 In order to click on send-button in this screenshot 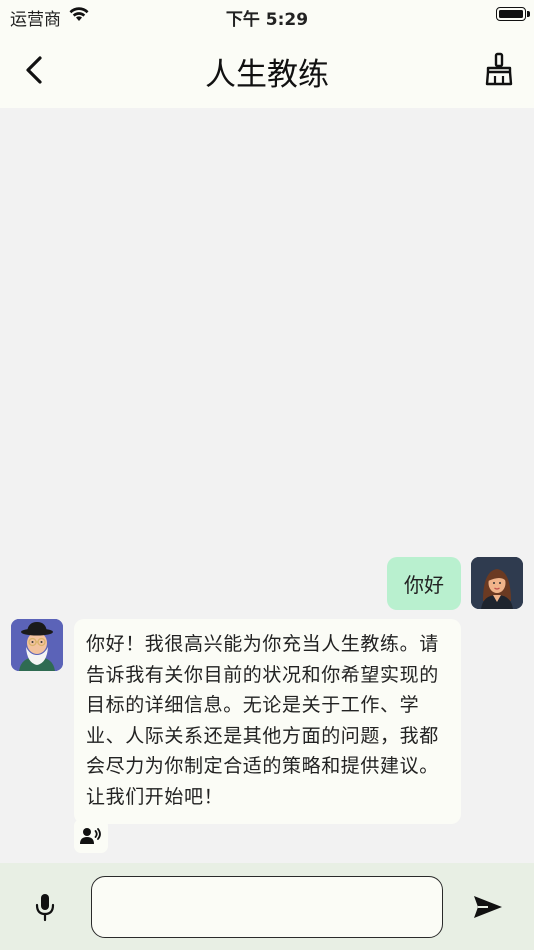, I will do `click(488, 907)`.